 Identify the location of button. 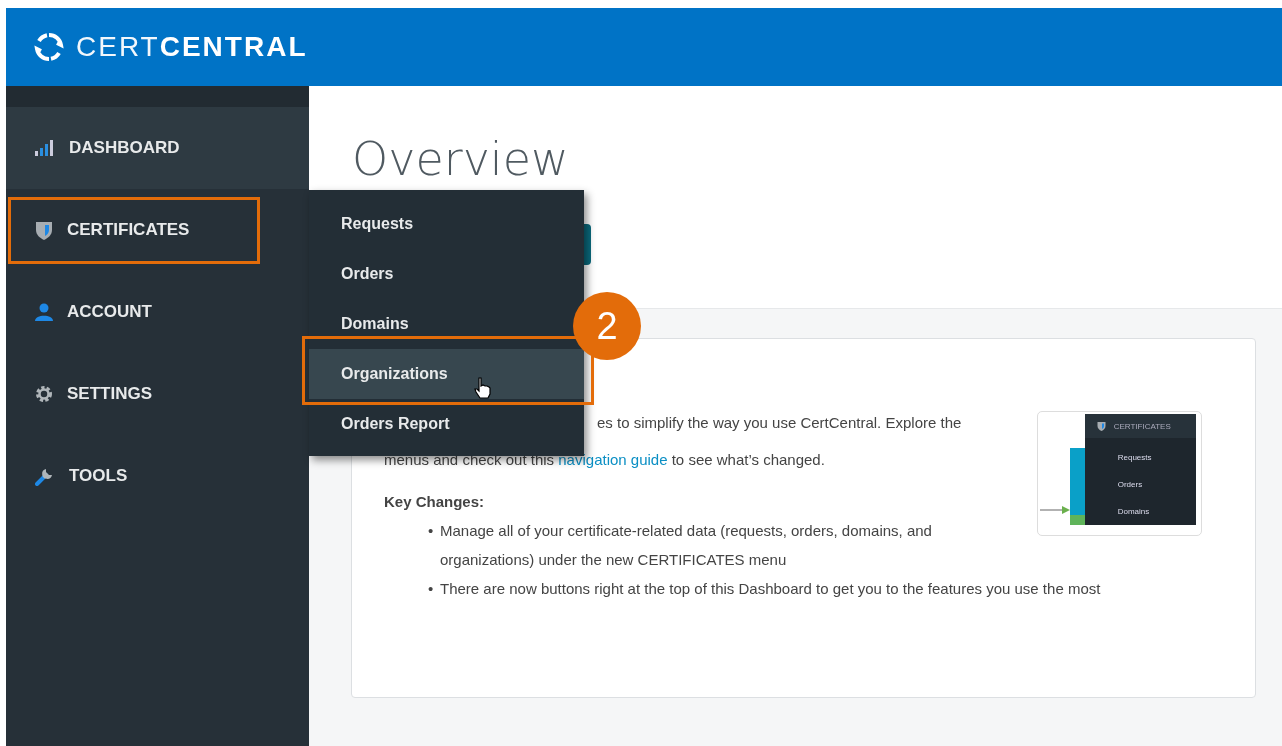
(587, 244).